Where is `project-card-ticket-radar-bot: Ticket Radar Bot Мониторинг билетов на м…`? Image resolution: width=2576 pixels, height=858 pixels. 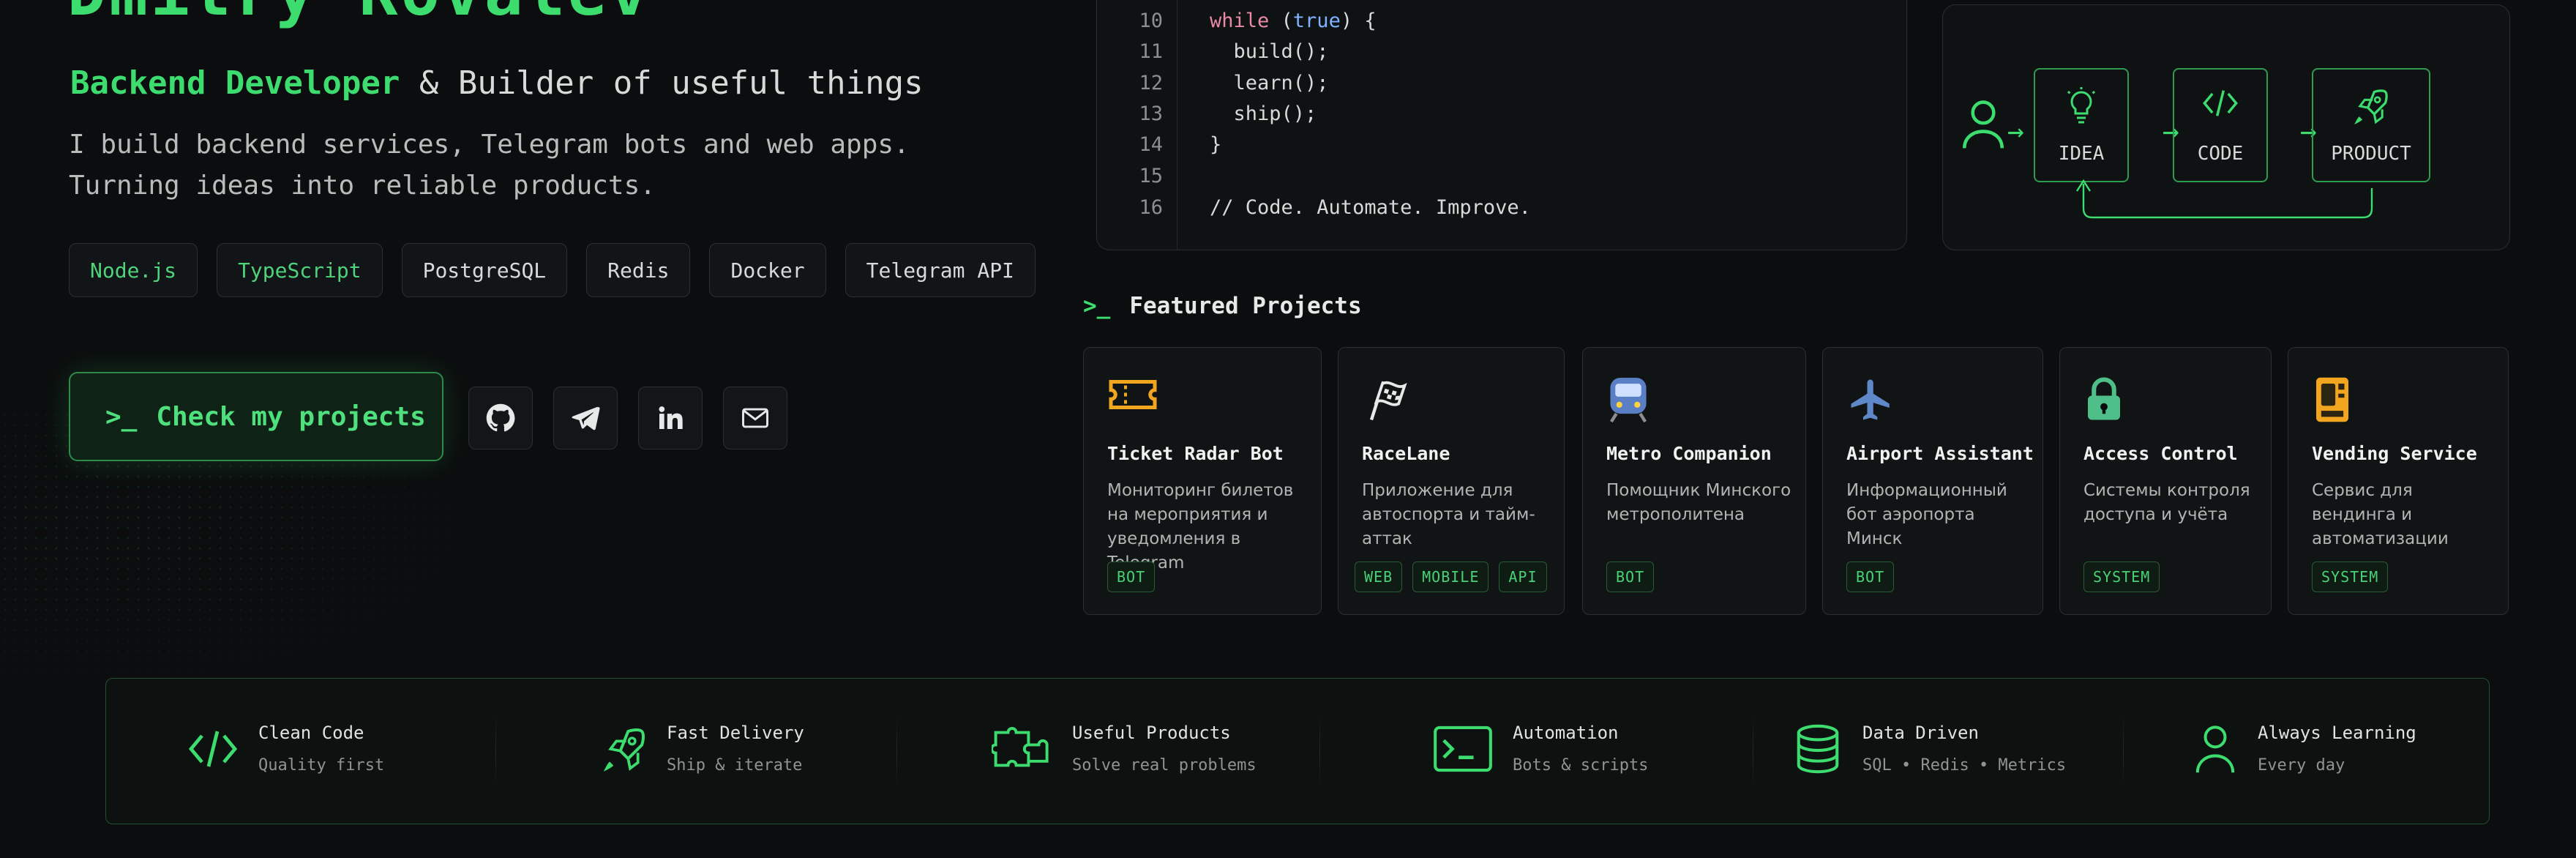 project-card-ticket-radar-bot: Ticket Radar Bot Мониторинг билетов на м… is located at coordinates (1202, 481).